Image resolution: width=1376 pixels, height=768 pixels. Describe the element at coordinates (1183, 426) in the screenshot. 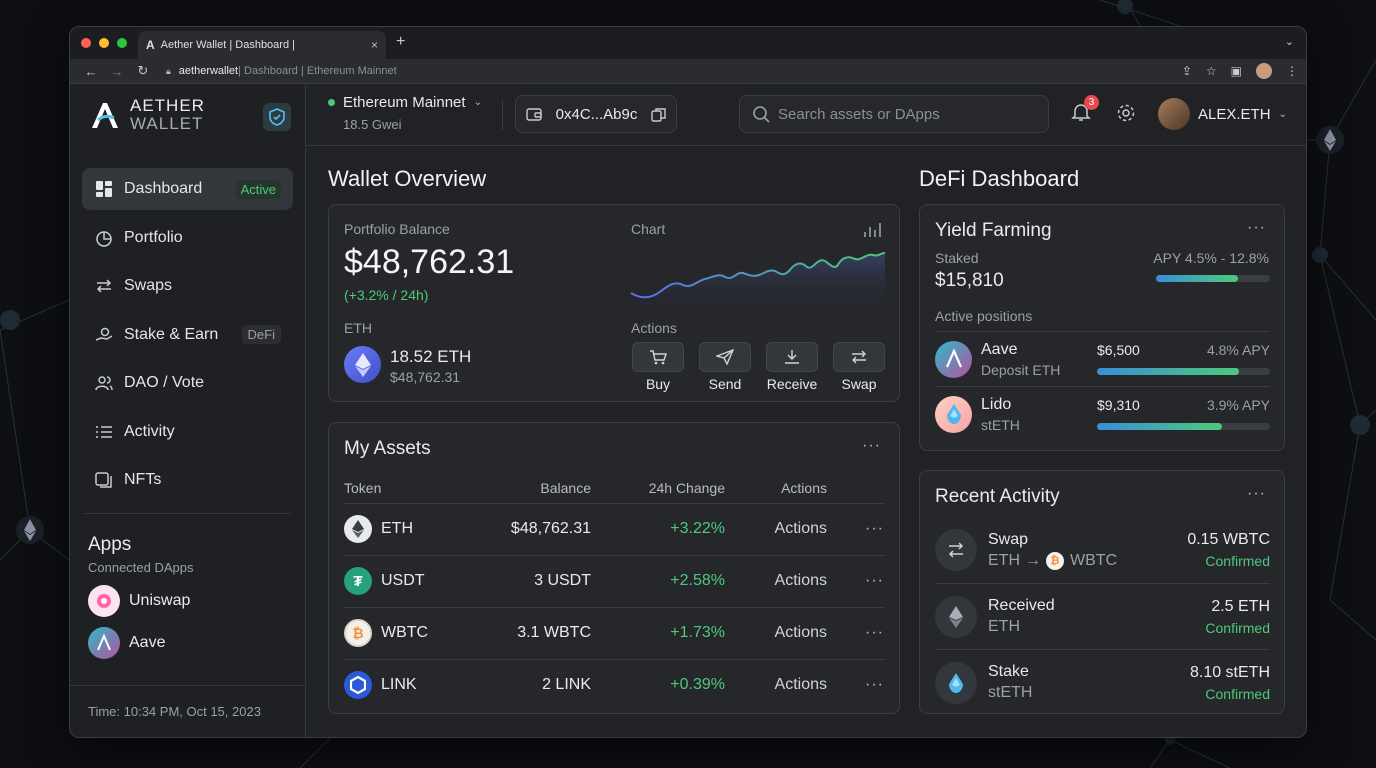

I see `position-progress-bar` at that location.